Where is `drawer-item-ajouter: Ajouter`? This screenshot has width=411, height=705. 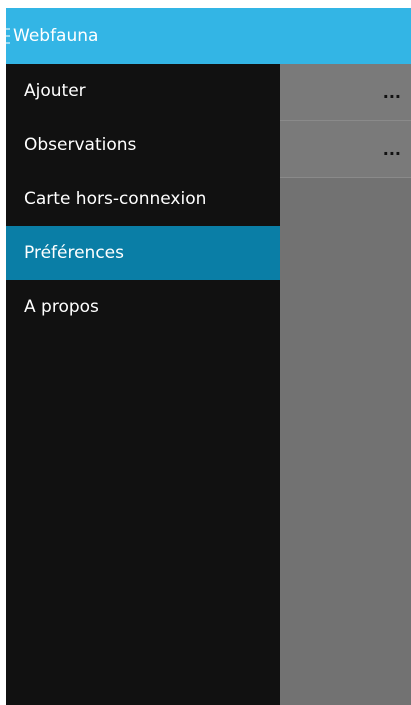 drawer-item-ajouter: Ajouter is located at coordinates (143, 91).